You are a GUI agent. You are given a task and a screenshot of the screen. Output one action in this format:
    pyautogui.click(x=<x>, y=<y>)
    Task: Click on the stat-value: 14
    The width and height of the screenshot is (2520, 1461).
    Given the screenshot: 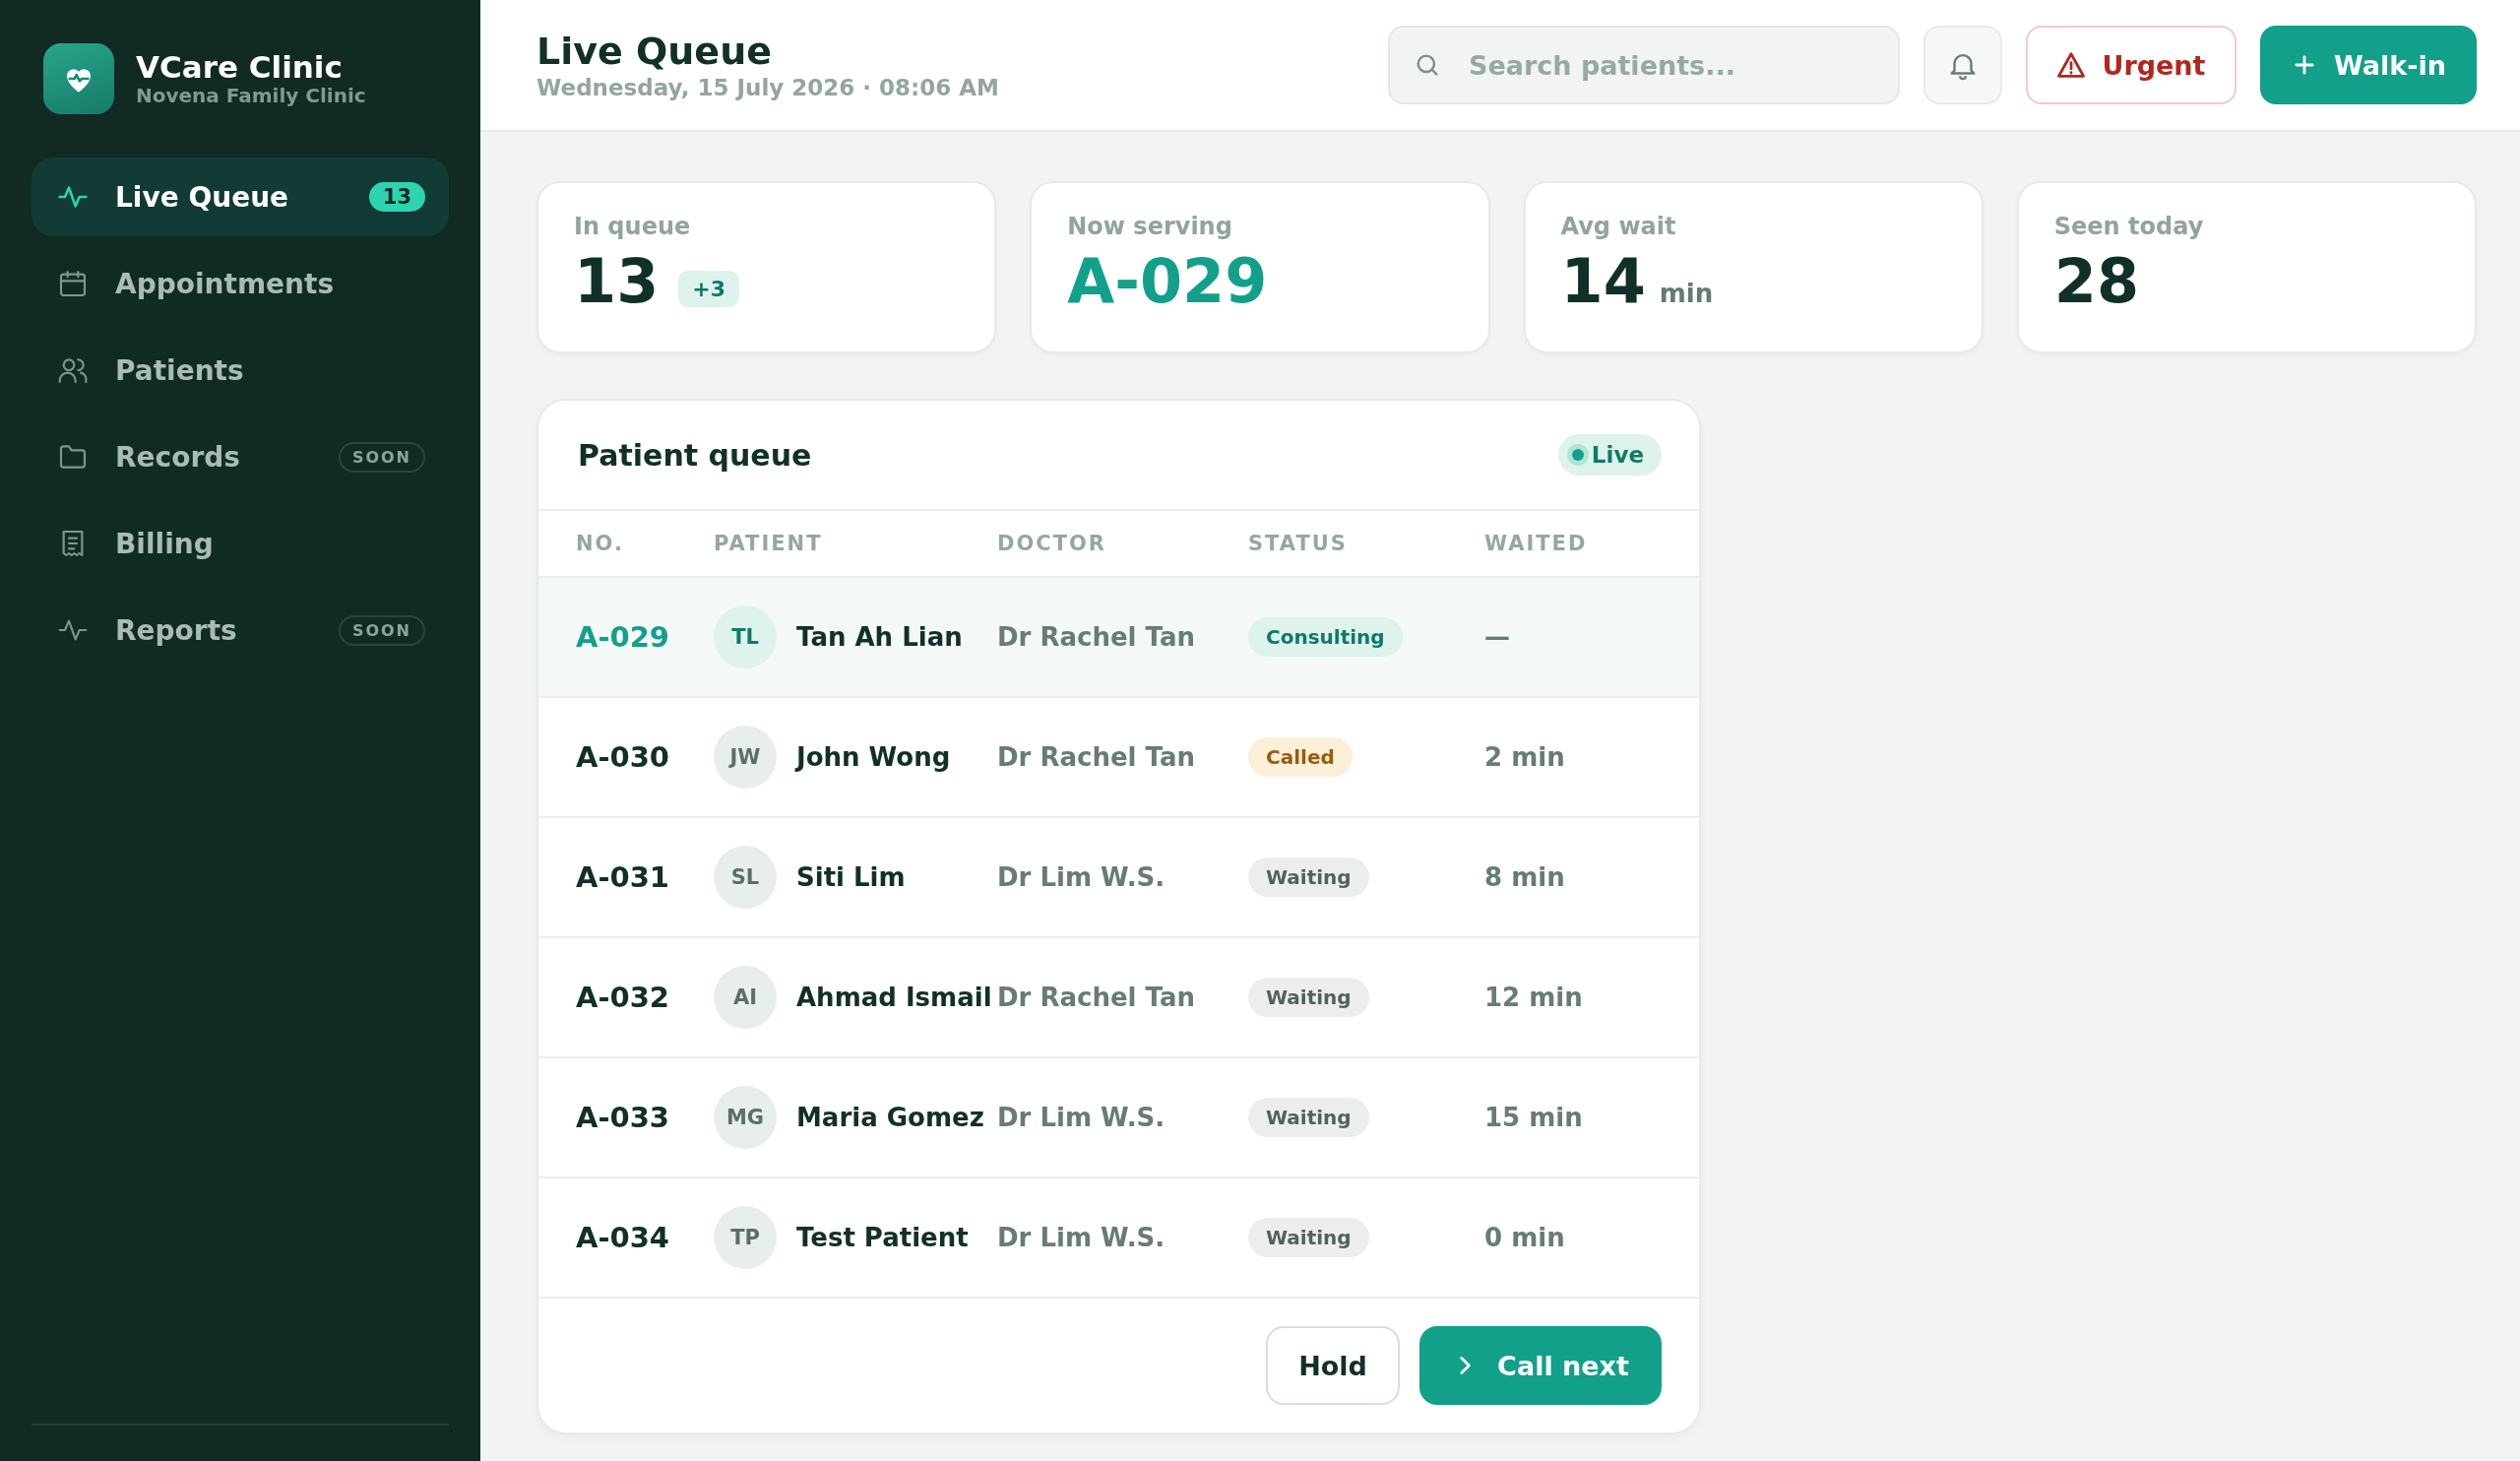 What is the action you would take?
    pyautogui.click(x=1603, y=282)
    